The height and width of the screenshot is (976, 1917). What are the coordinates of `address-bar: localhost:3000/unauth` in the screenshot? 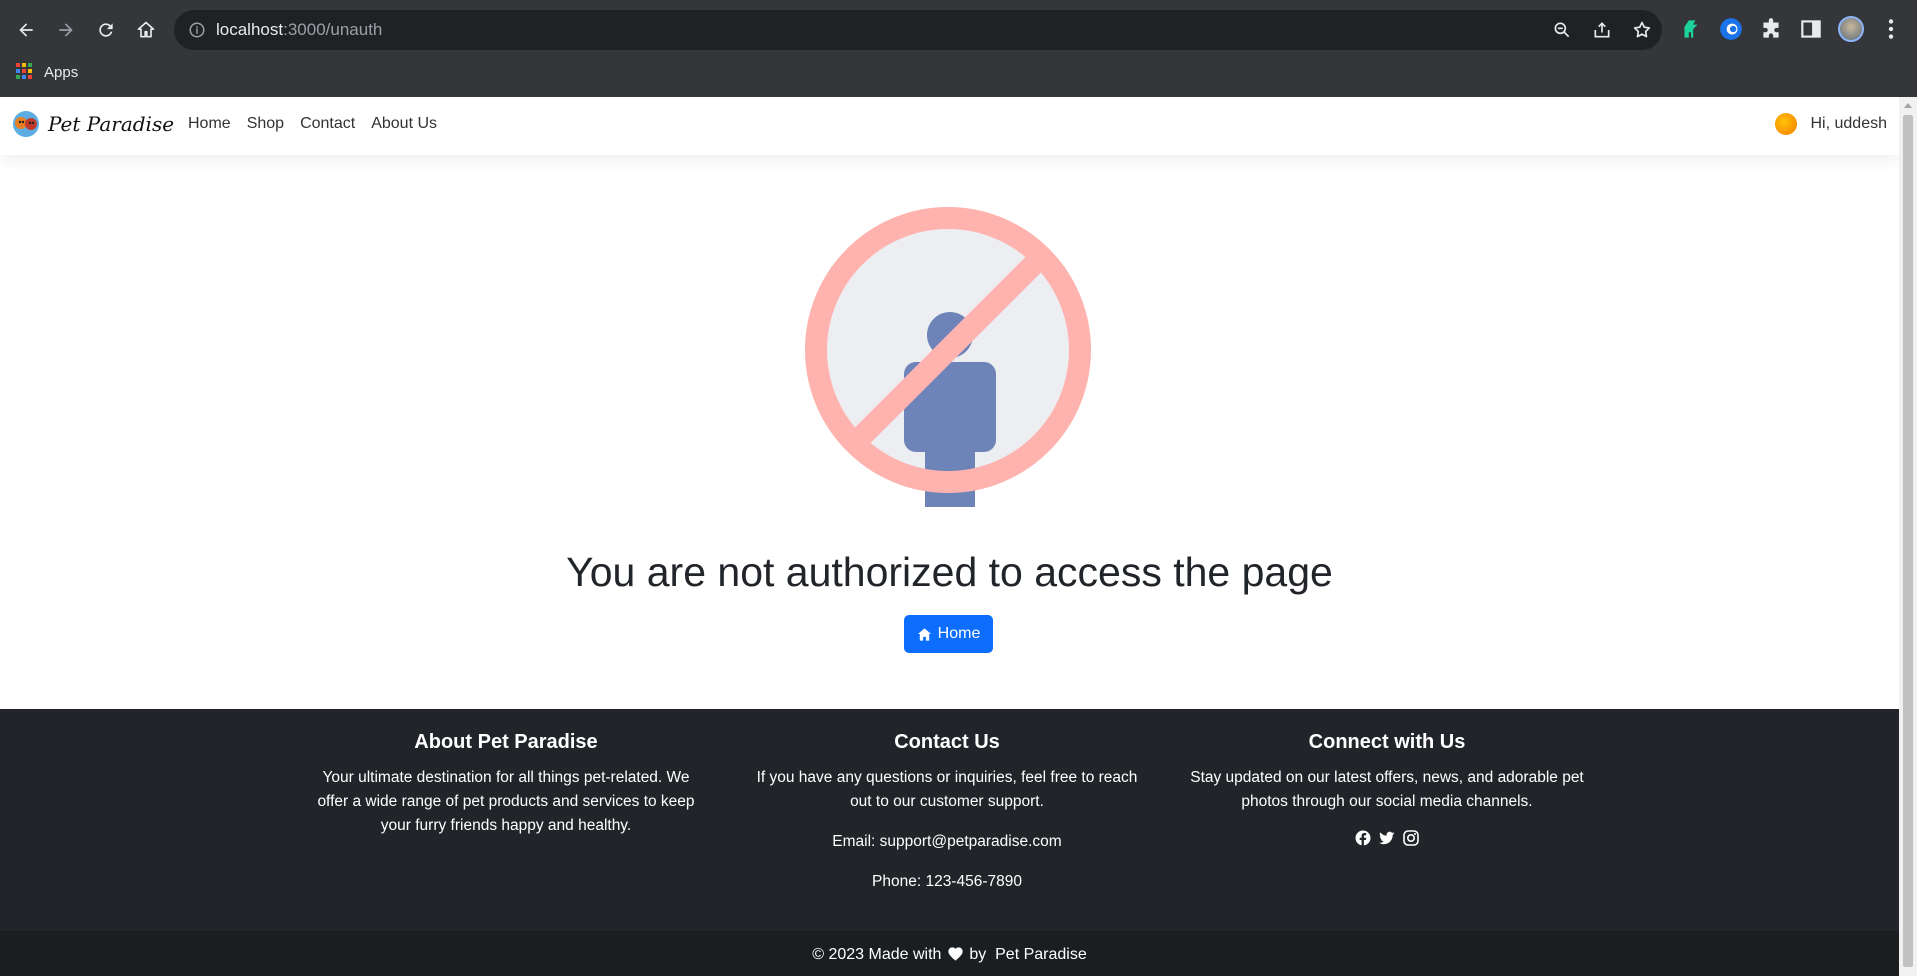 It's located at (918, 30).